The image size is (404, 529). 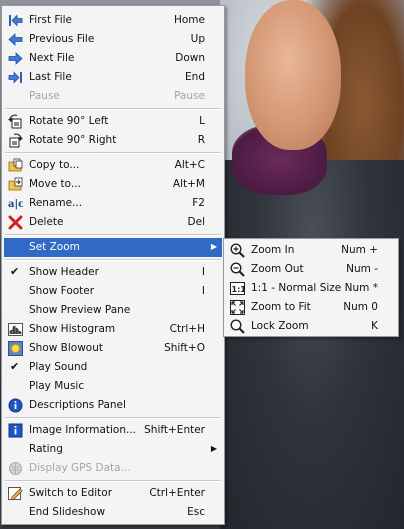 I want to click on menu-item-label: 1:1 - Normal Size, so click(x=296, y=288).